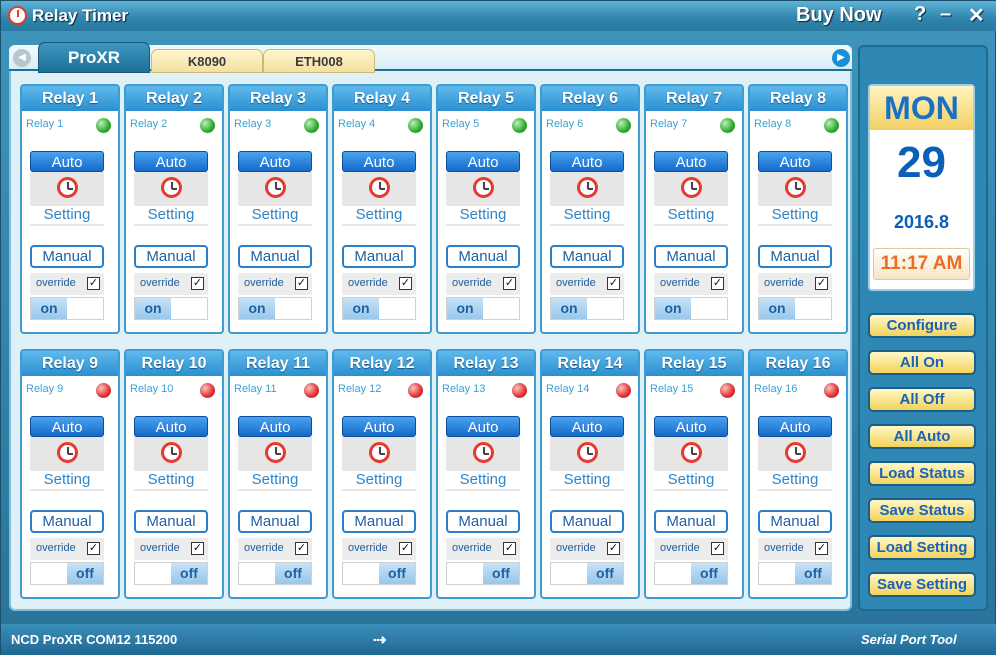 Image resolution: width=996 pixels, height=655 pixels. I want to click on tab-eth008: ETH008, so click(319, 61).